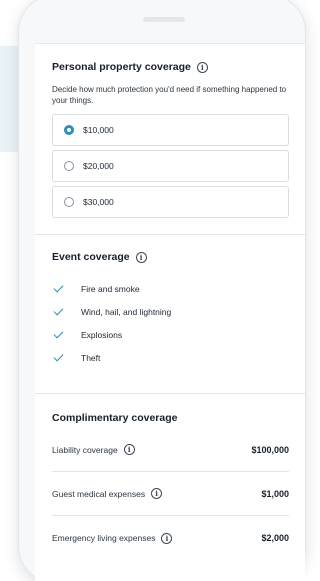 The image size is (320, 581). Describe the element at coordinates (170, 130) in the screenshot. I see `coverage-option-10000: $10,000` at that location.